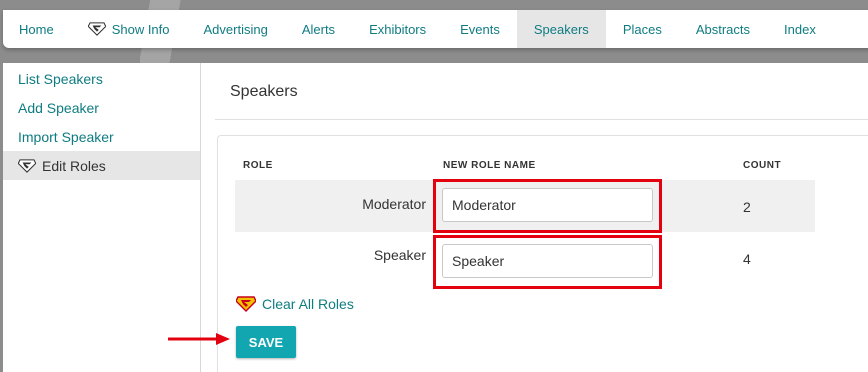  Describe the element at coordinates (399, 255) in the screenshot. I see `role-name: Speaker` at that location.